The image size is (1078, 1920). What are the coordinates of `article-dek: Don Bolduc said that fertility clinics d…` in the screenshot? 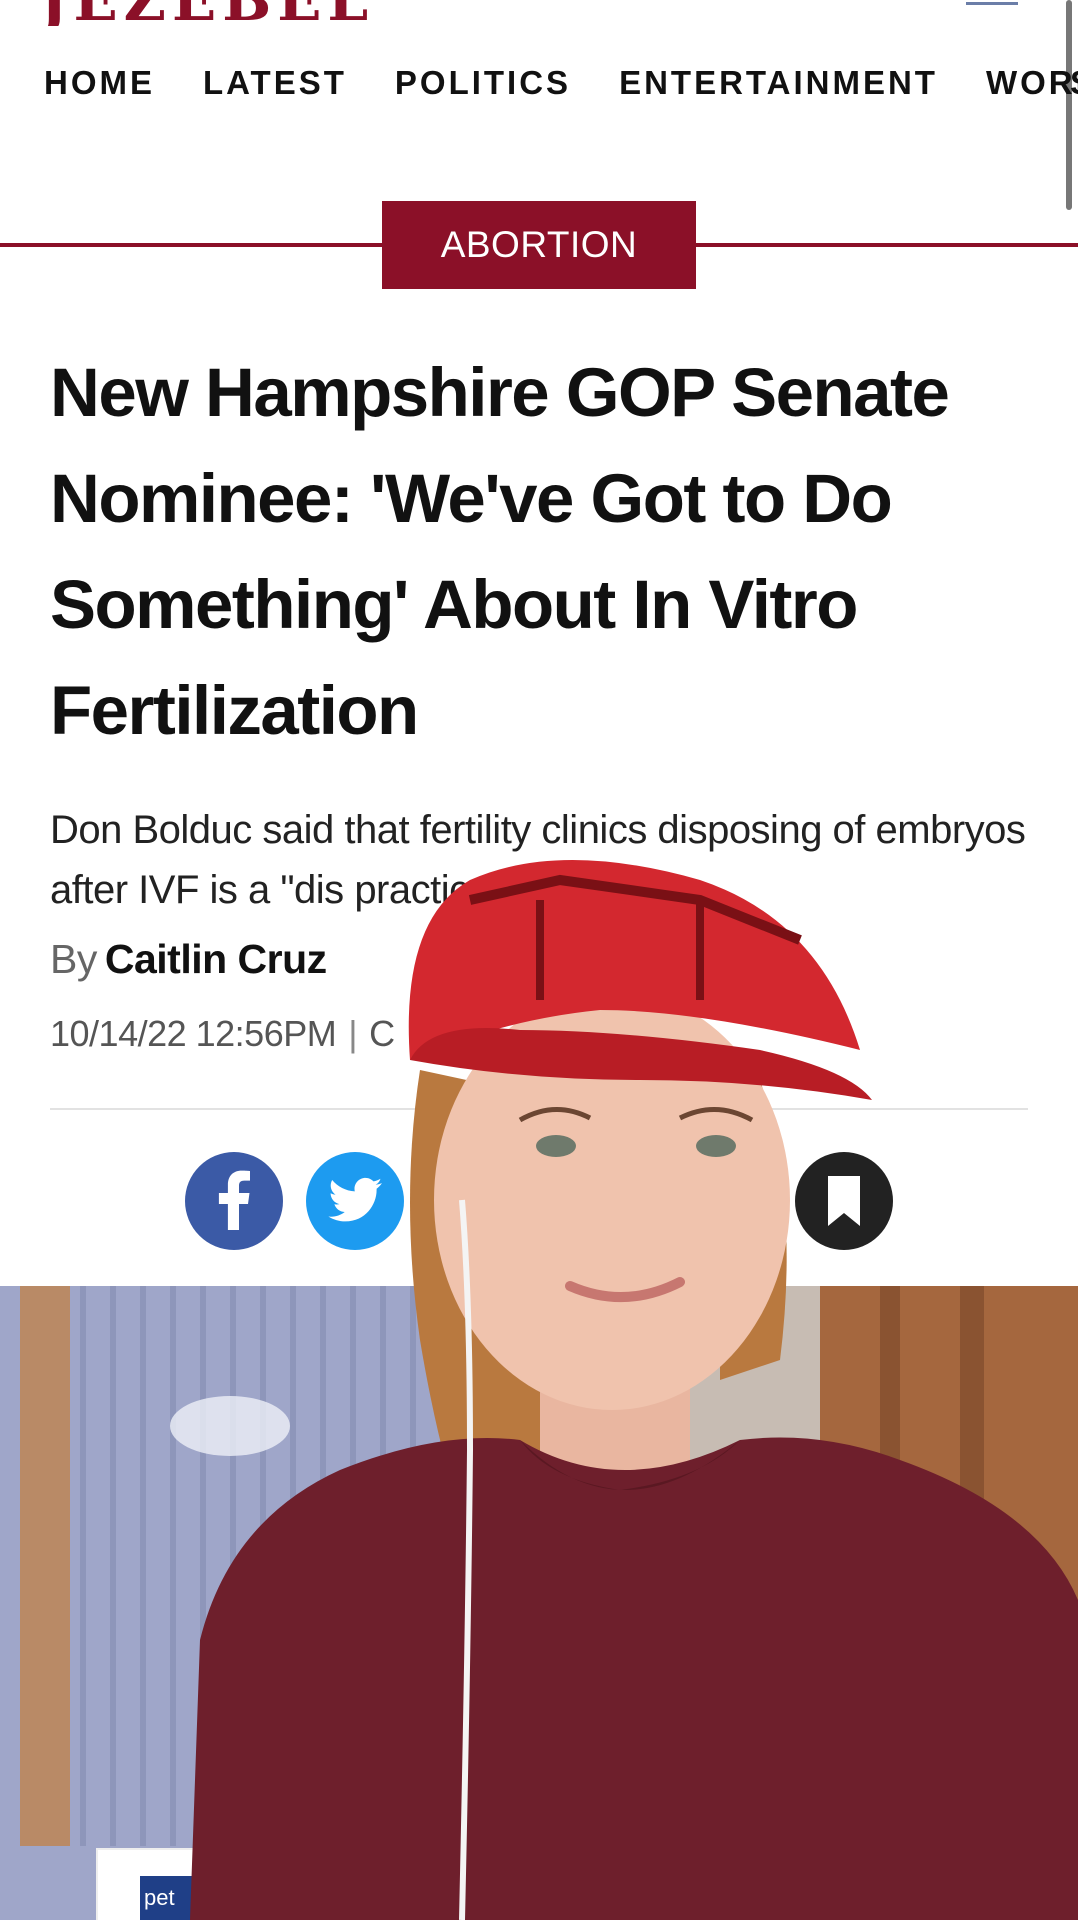 It's located at (540, 860).